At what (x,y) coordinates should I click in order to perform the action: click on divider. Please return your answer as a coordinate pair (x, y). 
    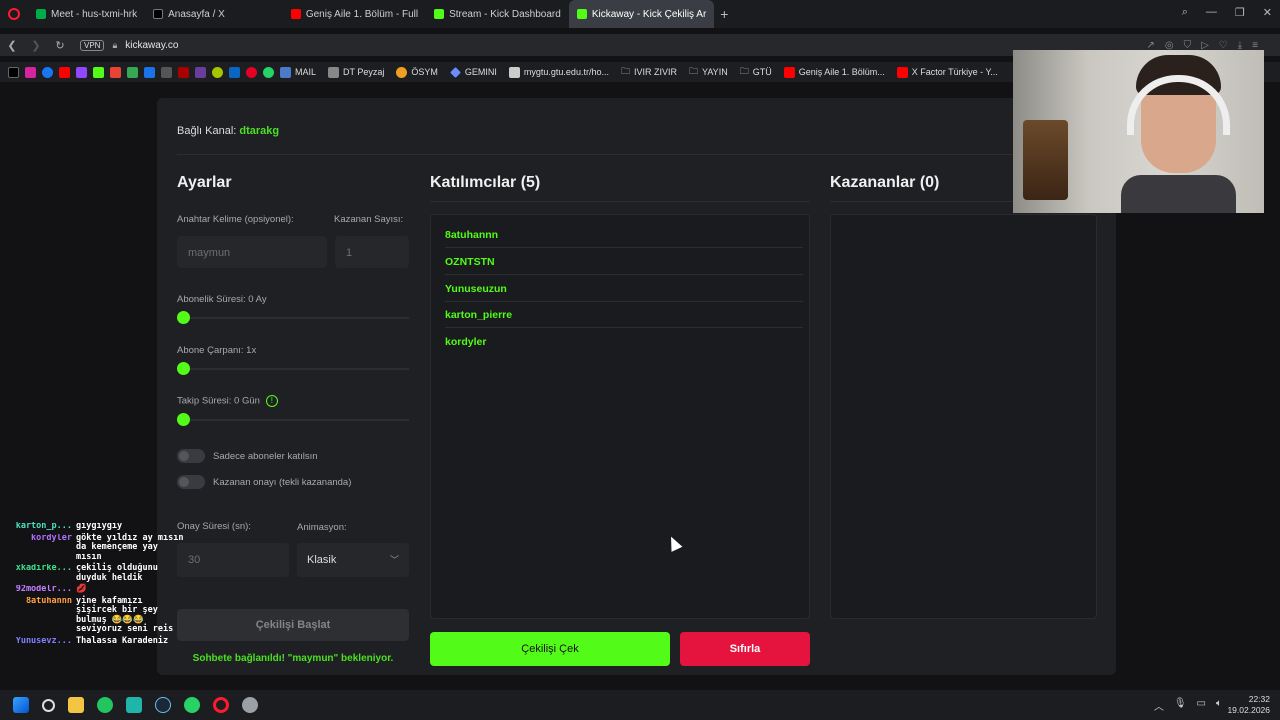
    Looking at the image, I should click on (620, 201).